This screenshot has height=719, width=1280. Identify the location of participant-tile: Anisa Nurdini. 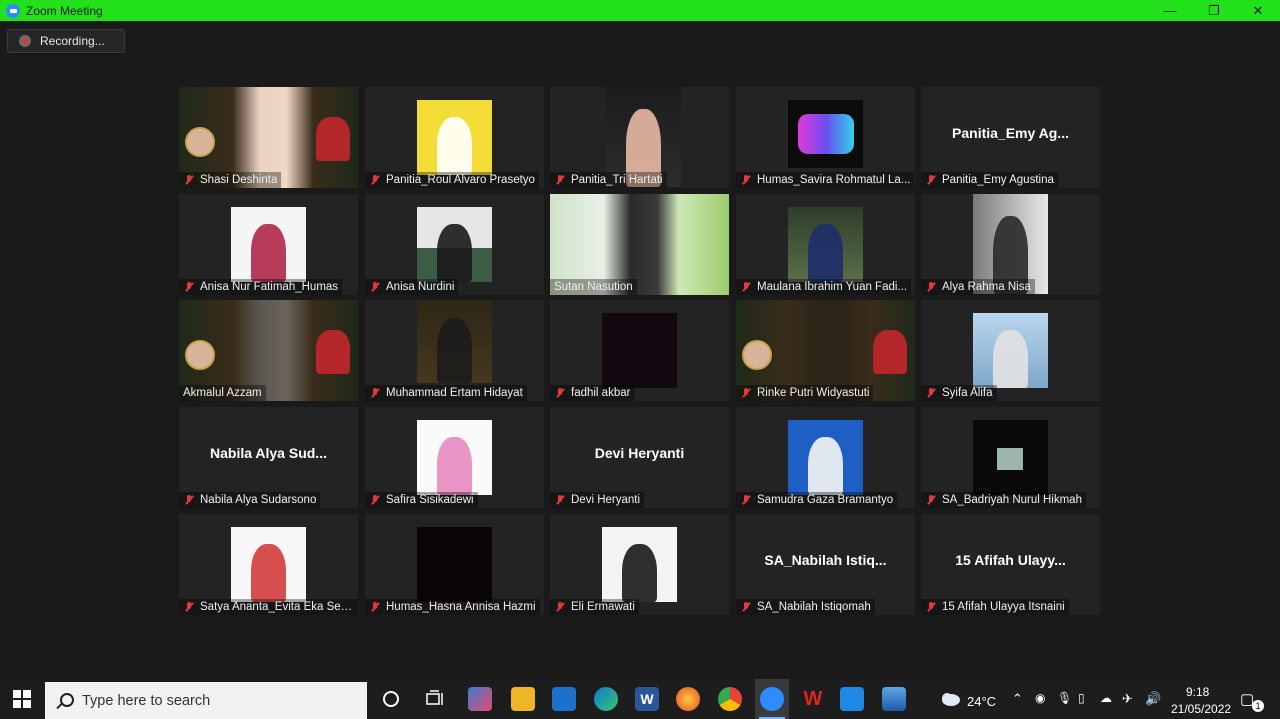
(454, 244).